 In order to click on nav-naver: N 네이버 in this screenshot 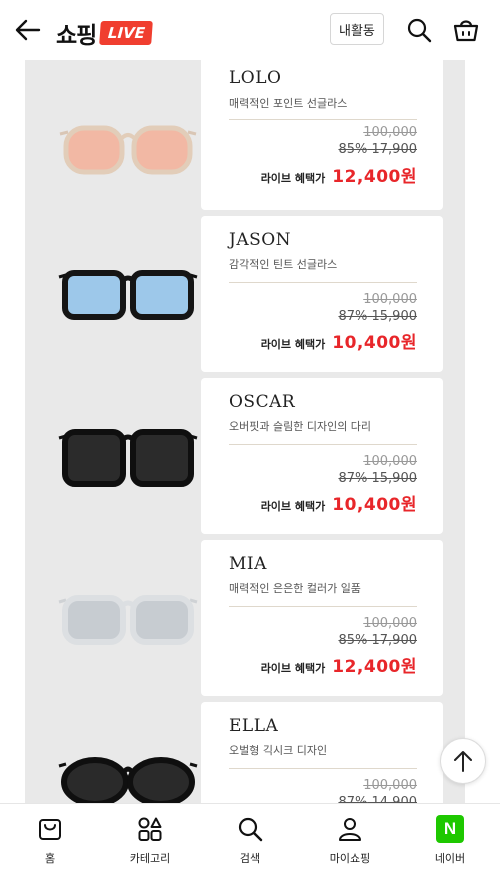, I will do `click(450, 837)`.